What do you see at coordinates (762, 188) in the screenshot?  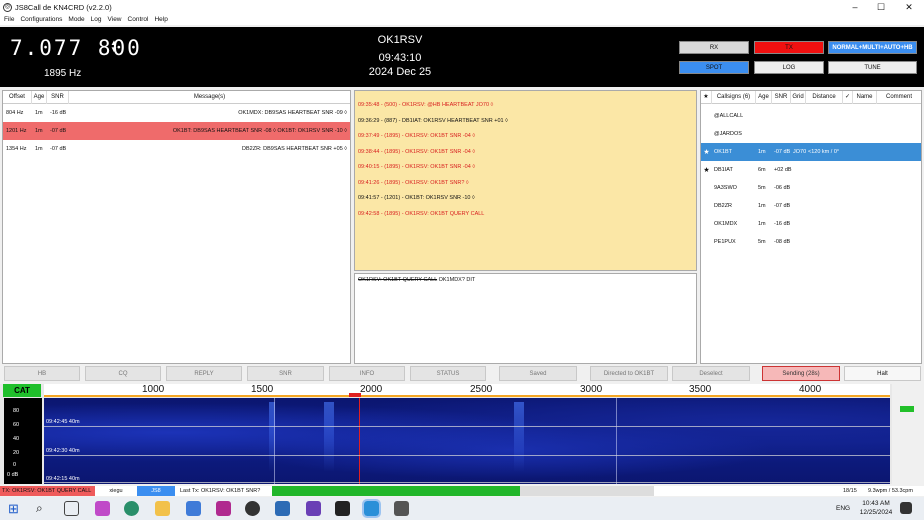 I see `callsign-age: 5m` at bounding box center [762, 188].